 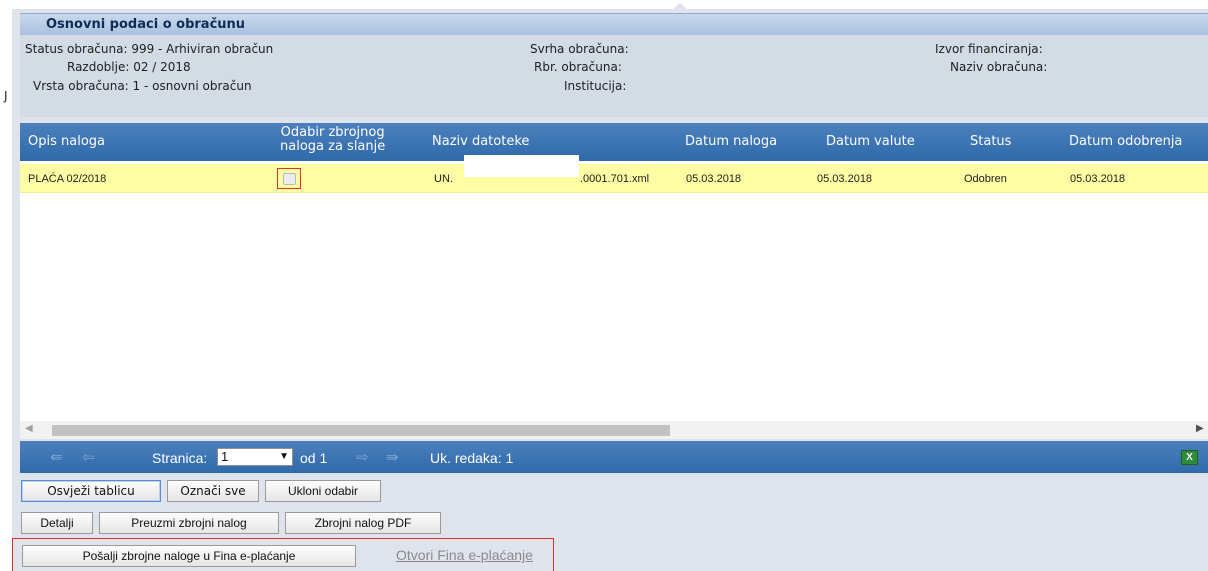 I want to click on col-datum-valute: Datum valute, so click(x=870, y=142).